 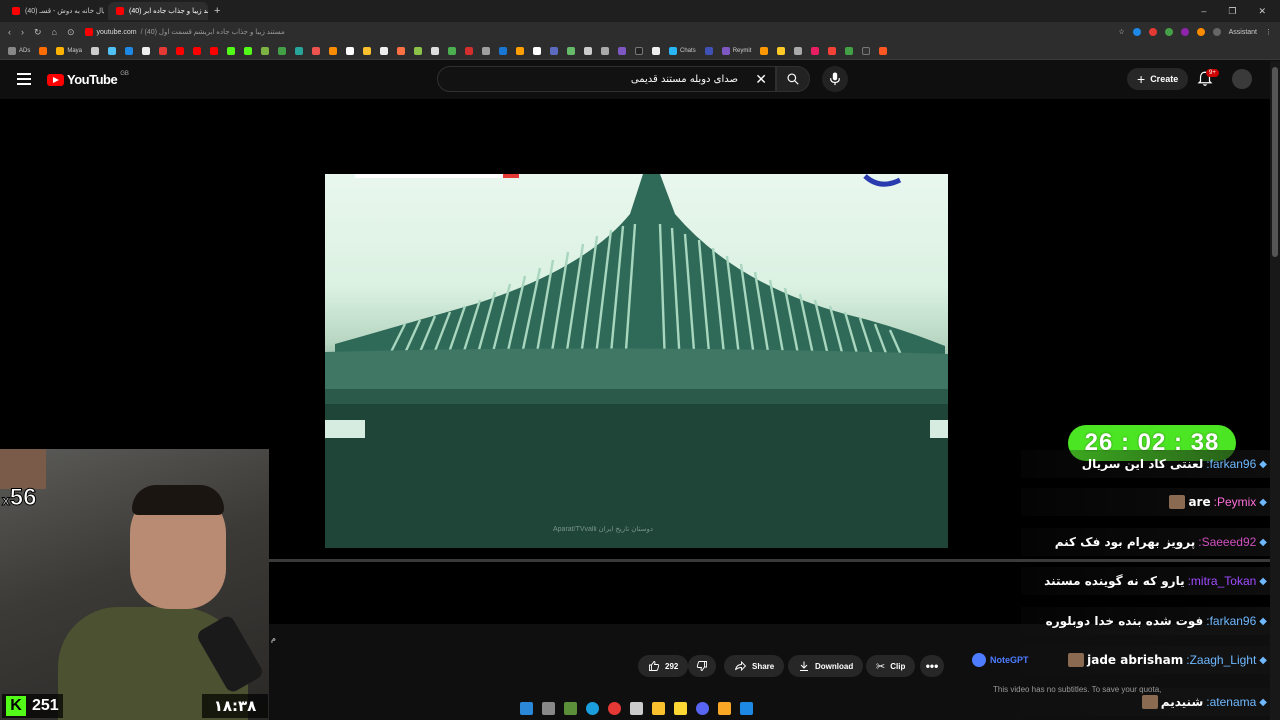 What do you see at coordinates (761, 79) in the screenshot?
I see `clear-search-icon: ✕` at bounding box center [761, 79].